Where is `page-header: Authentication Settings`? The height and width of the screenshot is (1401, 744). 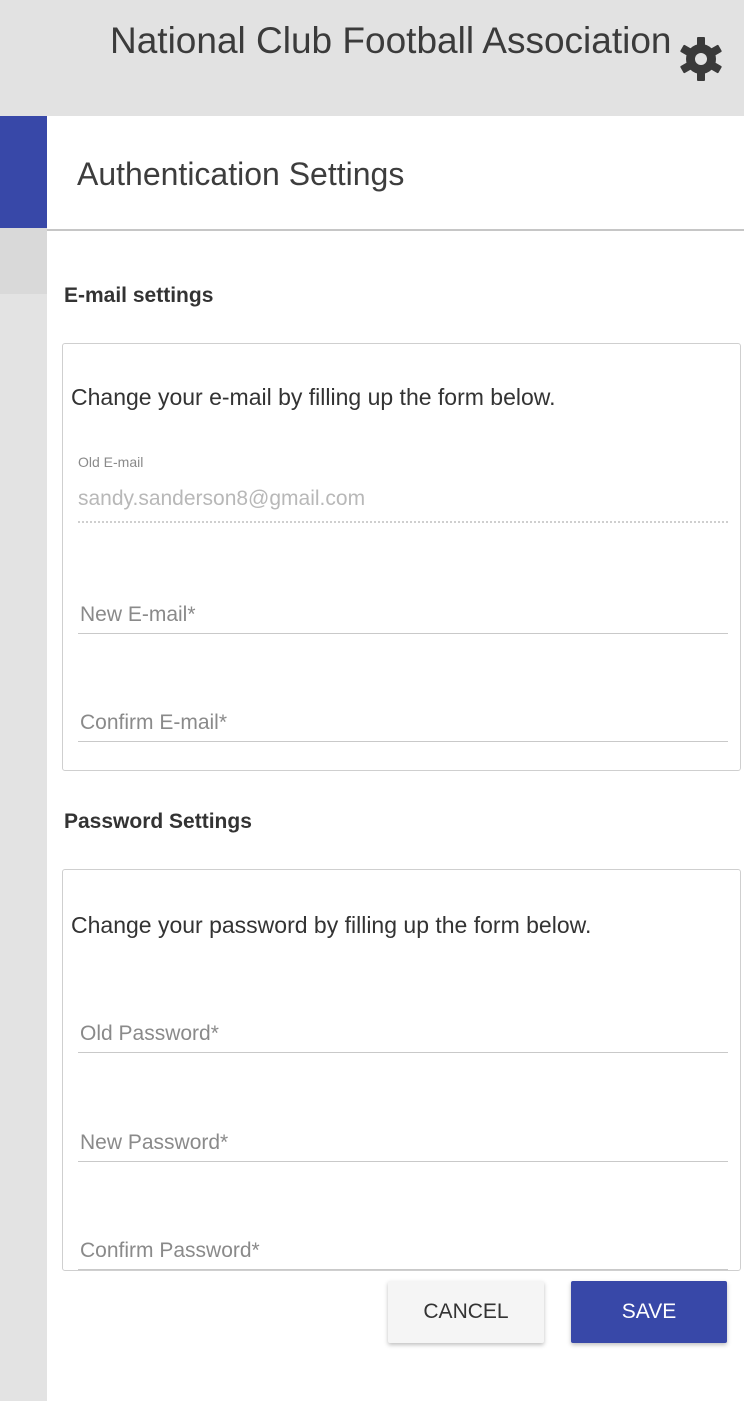 page-header: Authentication Settings is located at coordinates (395, 173).